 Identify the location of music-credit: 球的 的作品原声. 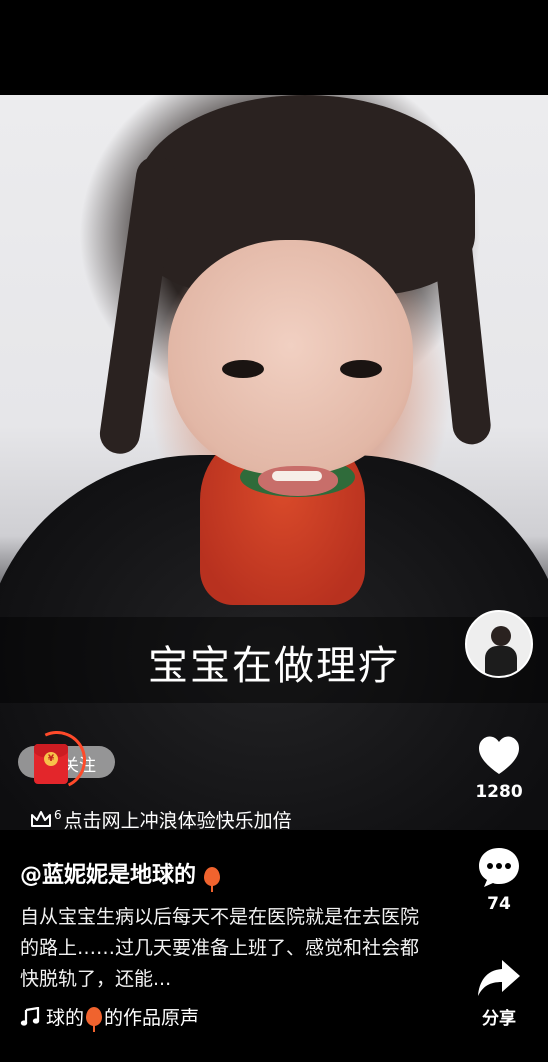
(110, 1017).